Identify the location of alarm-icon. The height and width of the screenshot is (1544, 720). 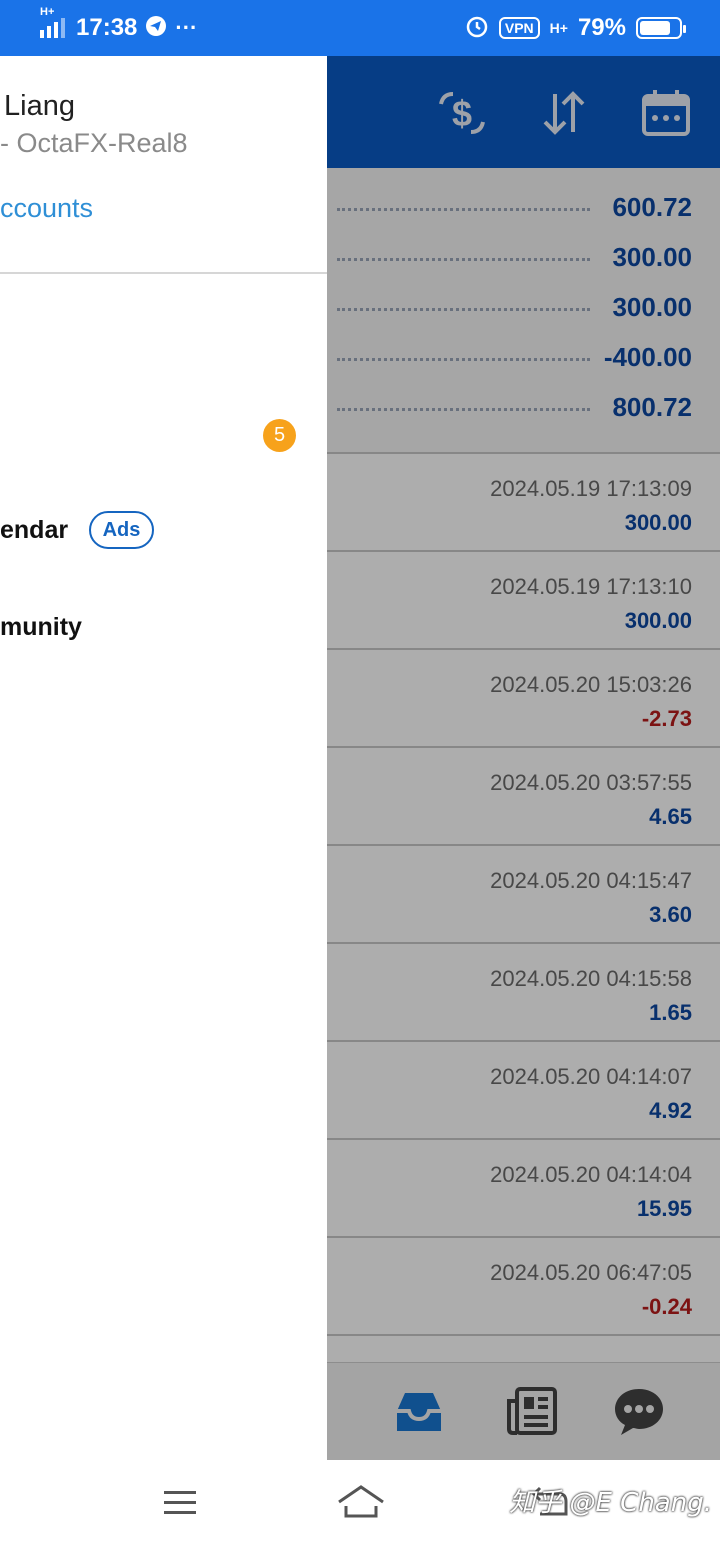
(477, 28).